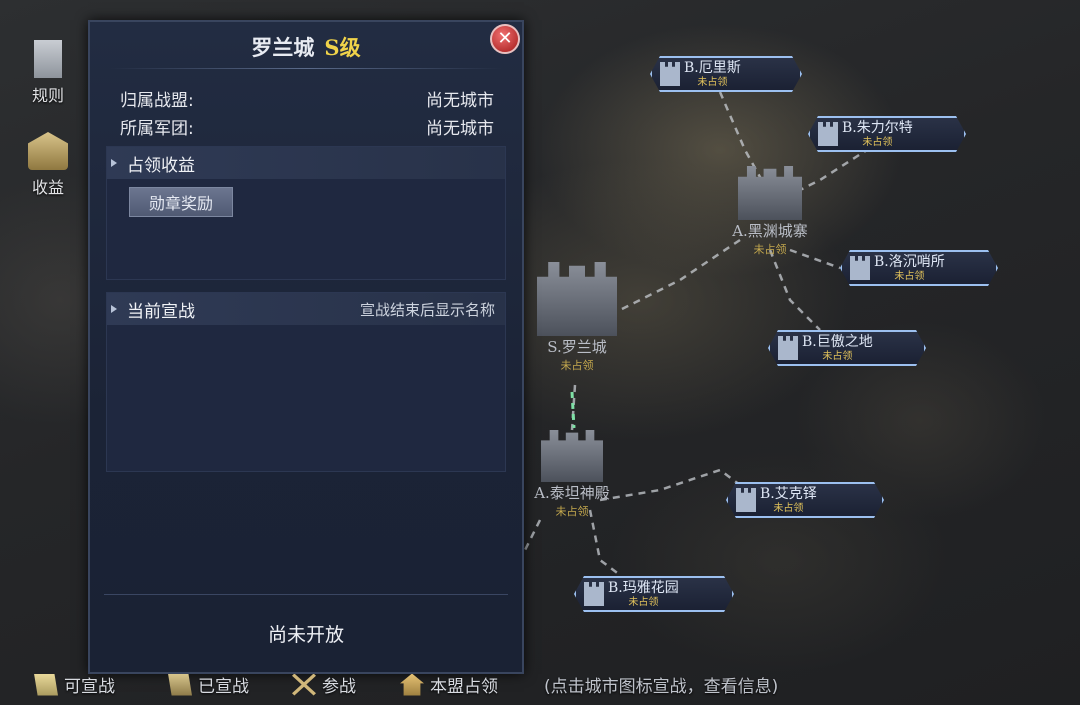  What do you see at coordinates (577, 347) in the screenshot?
I see `city-name: S.罗兰城` at bounding box center [577, 347].